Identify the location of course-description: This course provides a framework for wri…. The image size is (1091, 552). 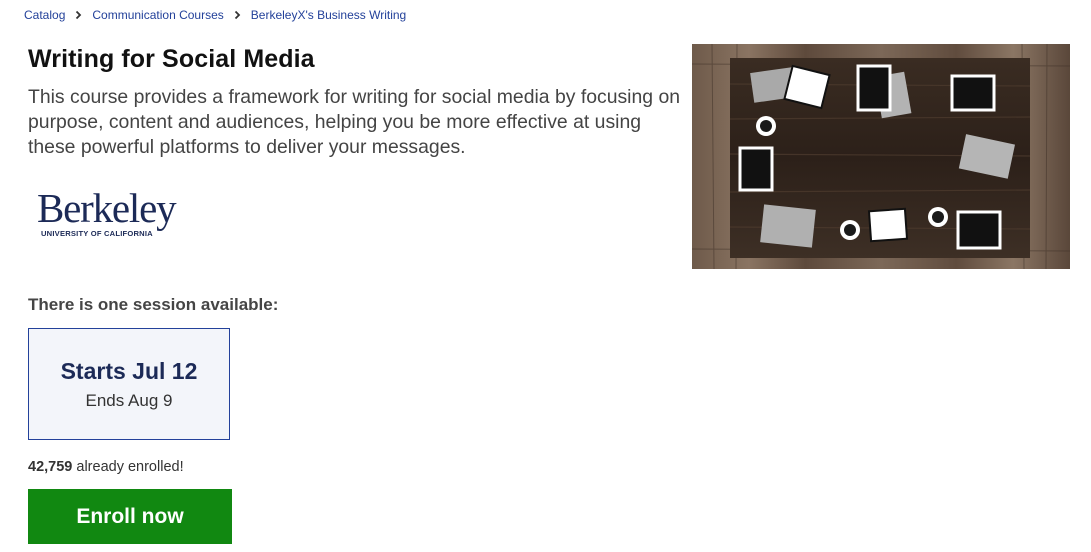
(354, 122).